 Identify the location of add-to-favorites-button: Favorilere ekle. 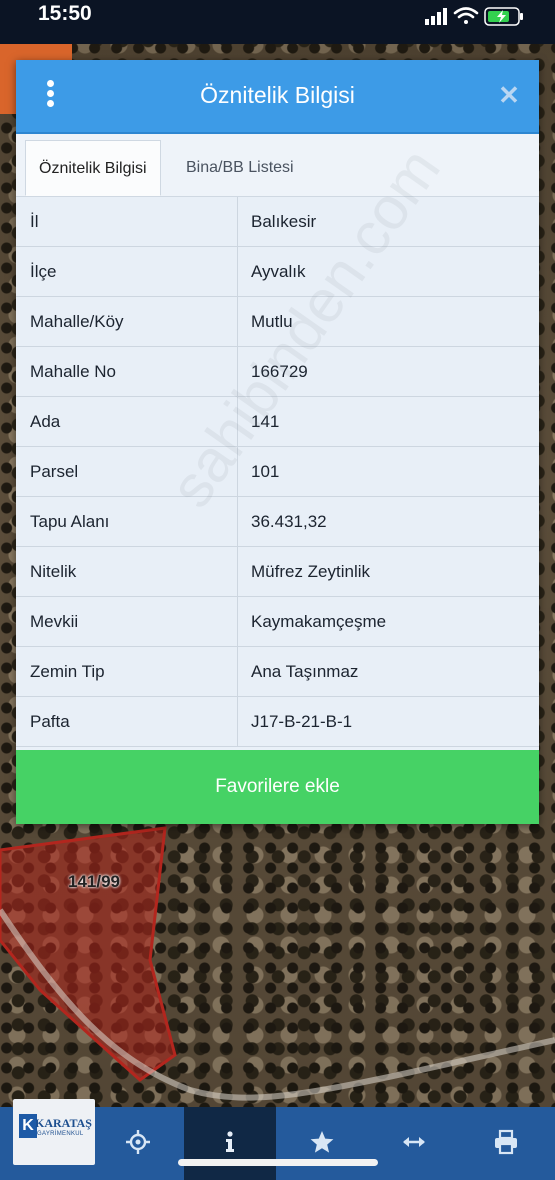
(277, 787).